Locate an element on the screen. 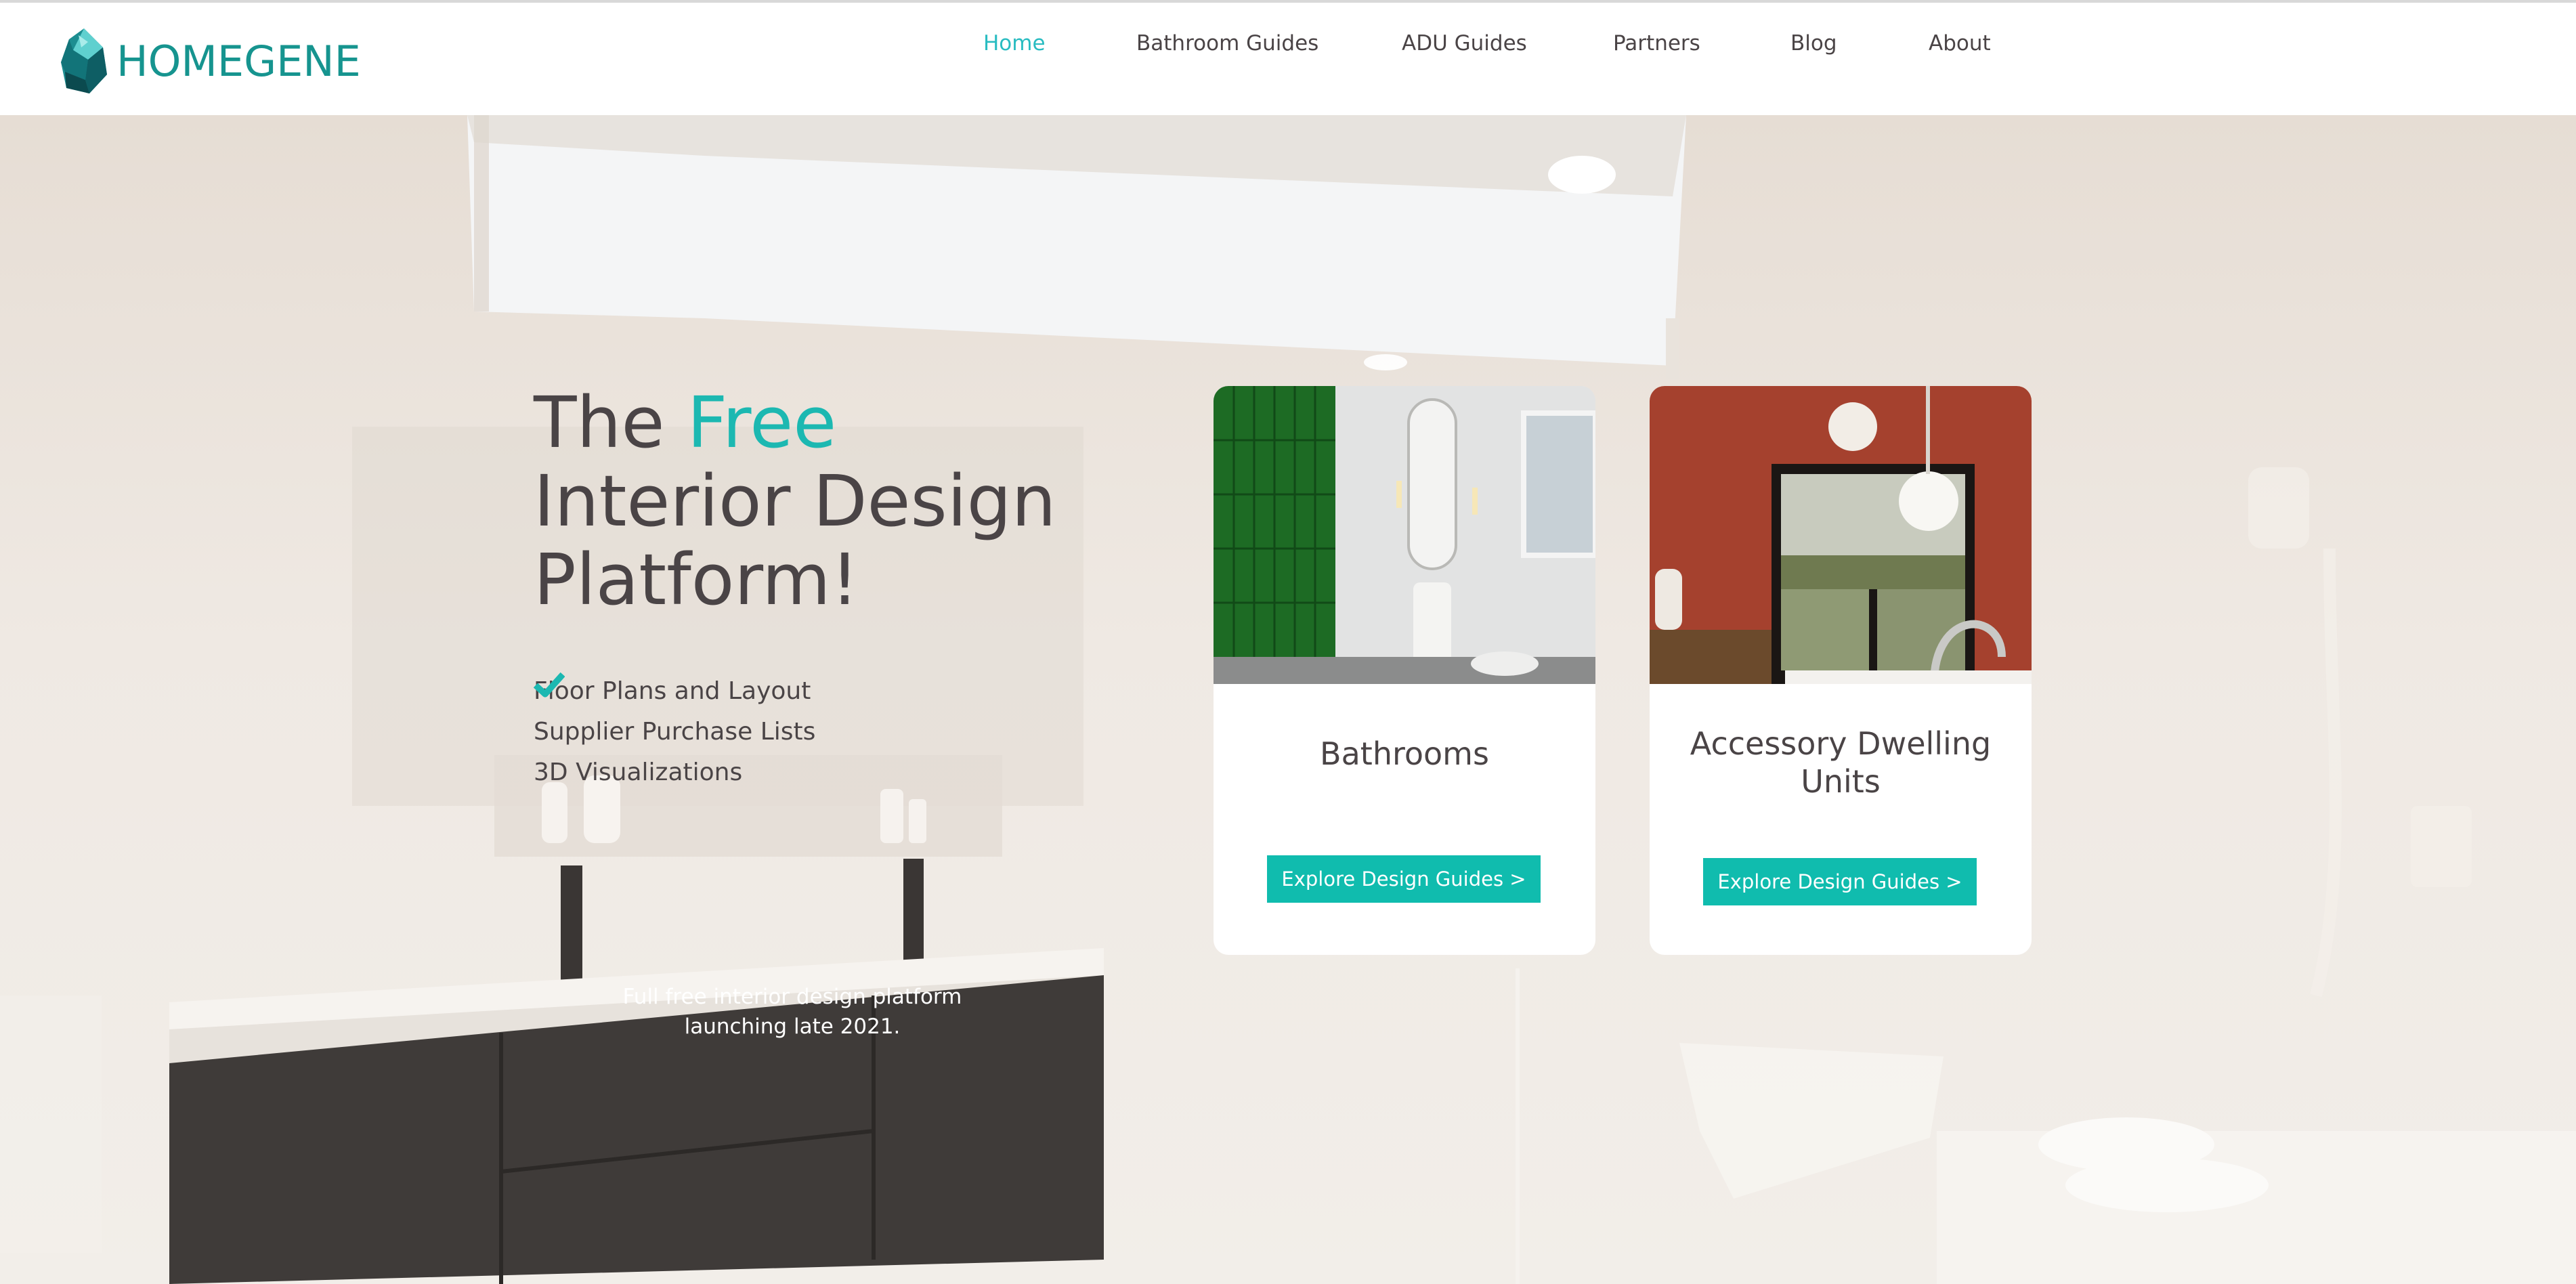  bathrooms-card: Bathrooms Explore Design Guides > is located at coordinates (1404, 670).